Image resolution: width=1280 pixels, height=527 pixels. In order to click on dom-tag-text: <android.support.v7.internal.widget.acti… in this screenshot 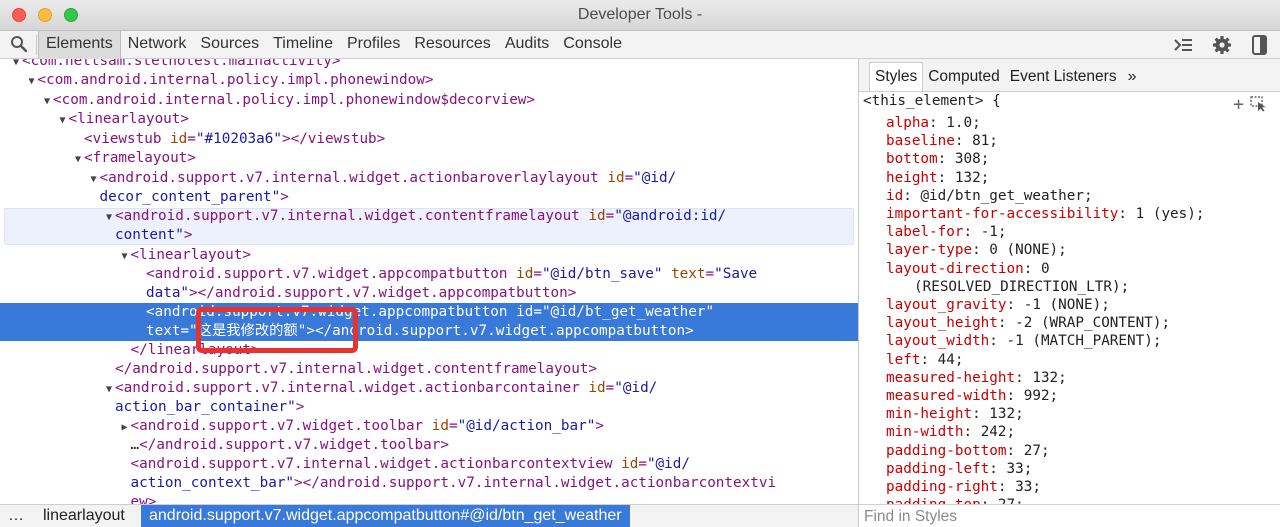, I will do `click(376, 464)`.